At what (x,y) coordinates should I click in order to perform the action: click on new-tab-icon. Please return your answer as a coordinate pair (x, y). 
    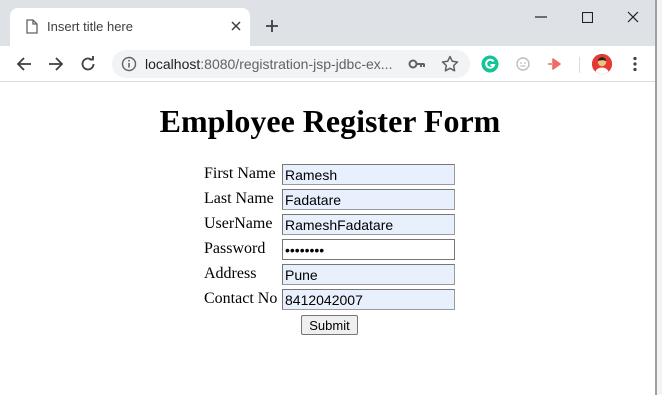
    Looking at the image, I should click on (272, 26).